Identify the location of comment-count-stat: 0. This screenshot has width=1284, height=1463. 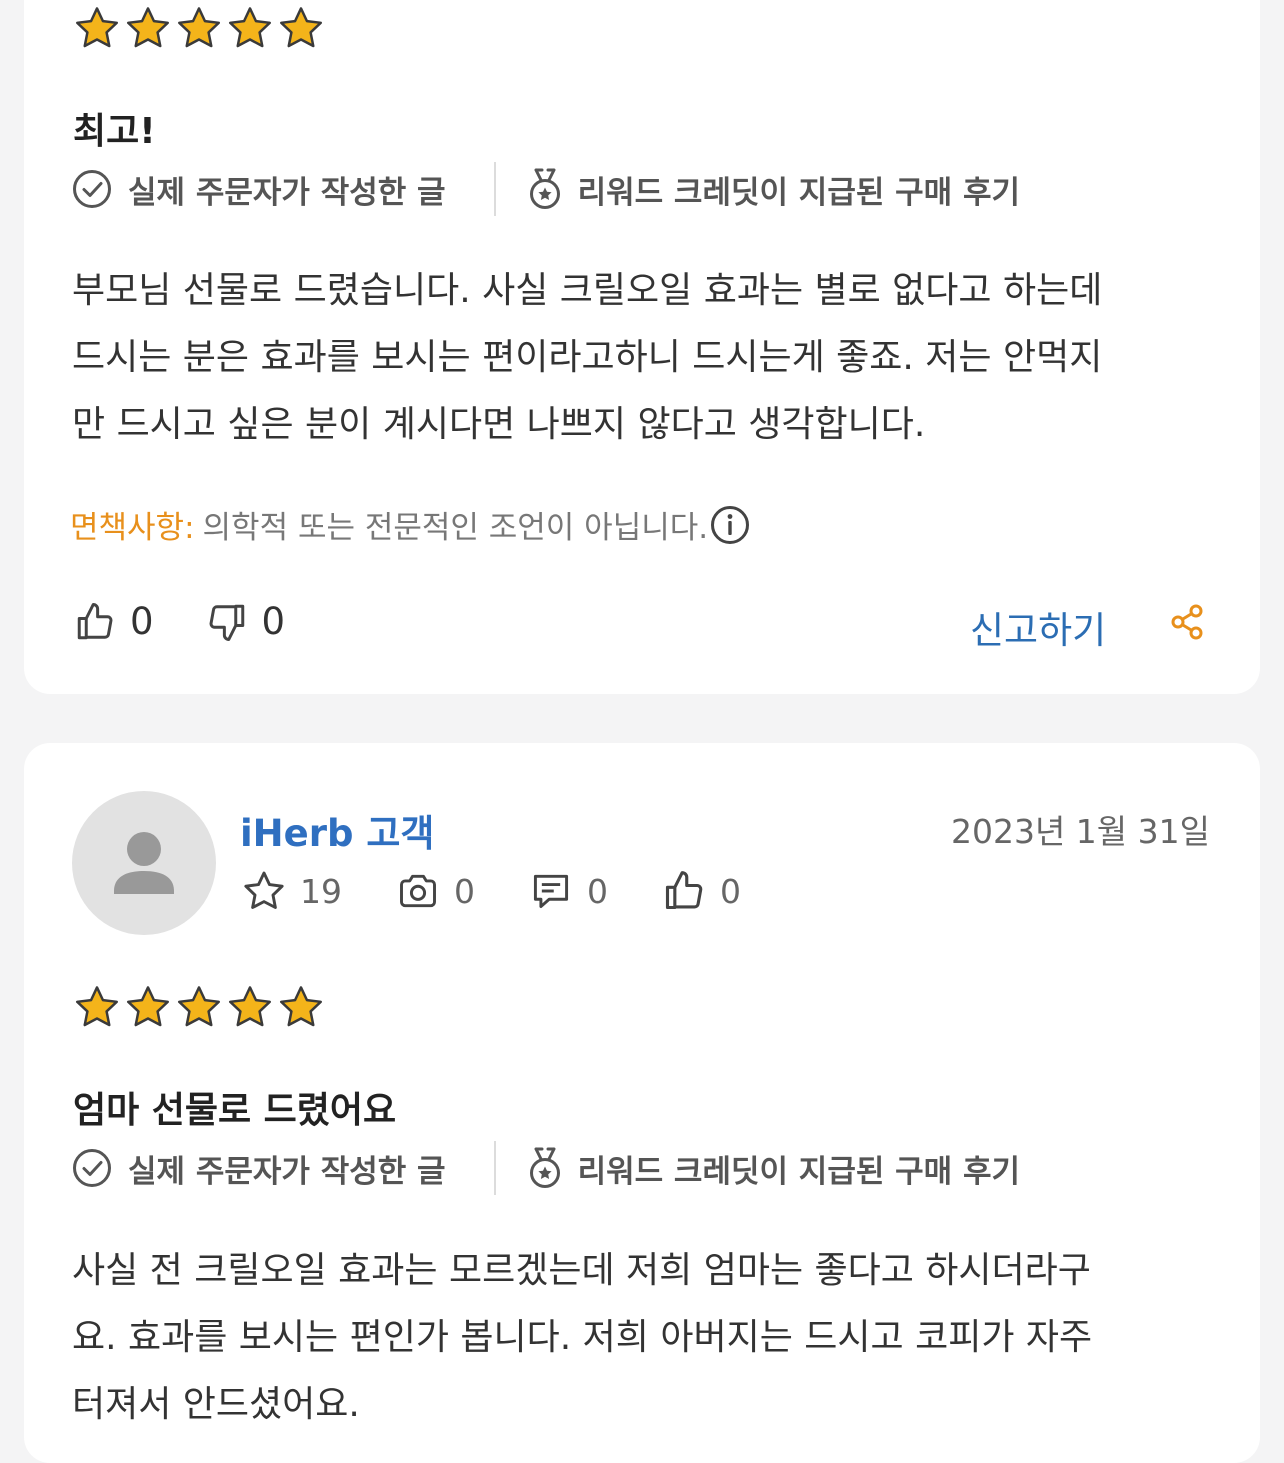
(568, 891).